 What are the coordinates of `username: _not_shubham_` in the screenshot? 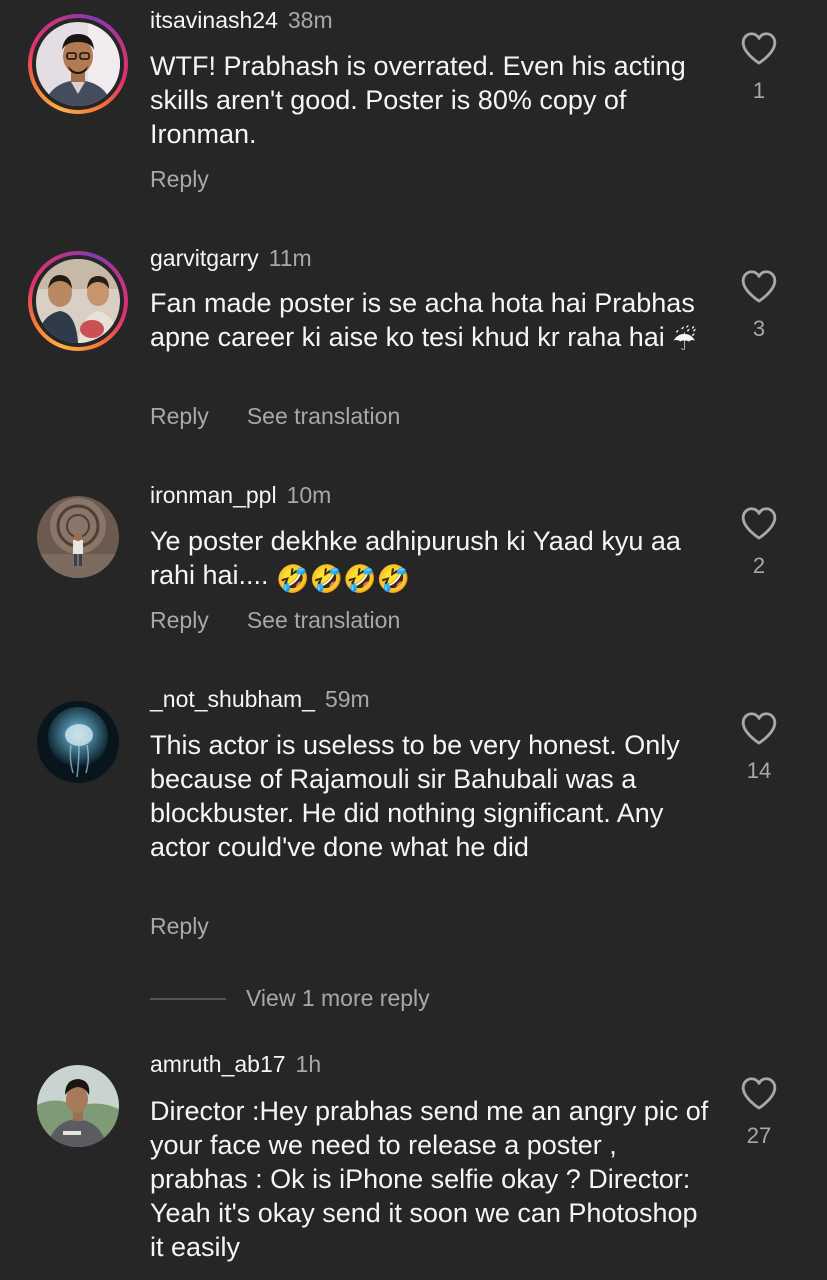 It's located at (232, 699).